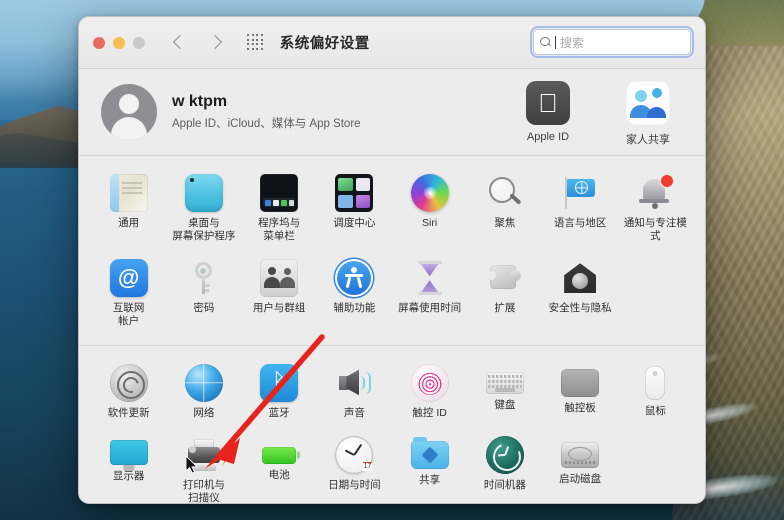  Describe the element at coordinates (505, 223) in the screenshot. I see `pref-label: 聚焦` at that location.